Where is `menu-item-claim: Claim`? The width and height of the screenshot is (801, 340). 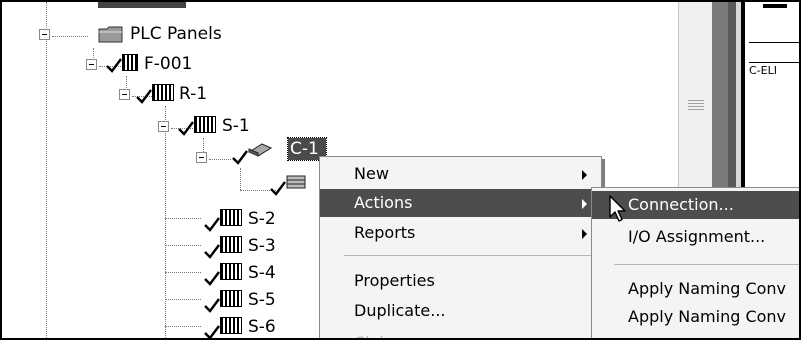 menu-item-claim: Claim is located at coordinates (460, 333).